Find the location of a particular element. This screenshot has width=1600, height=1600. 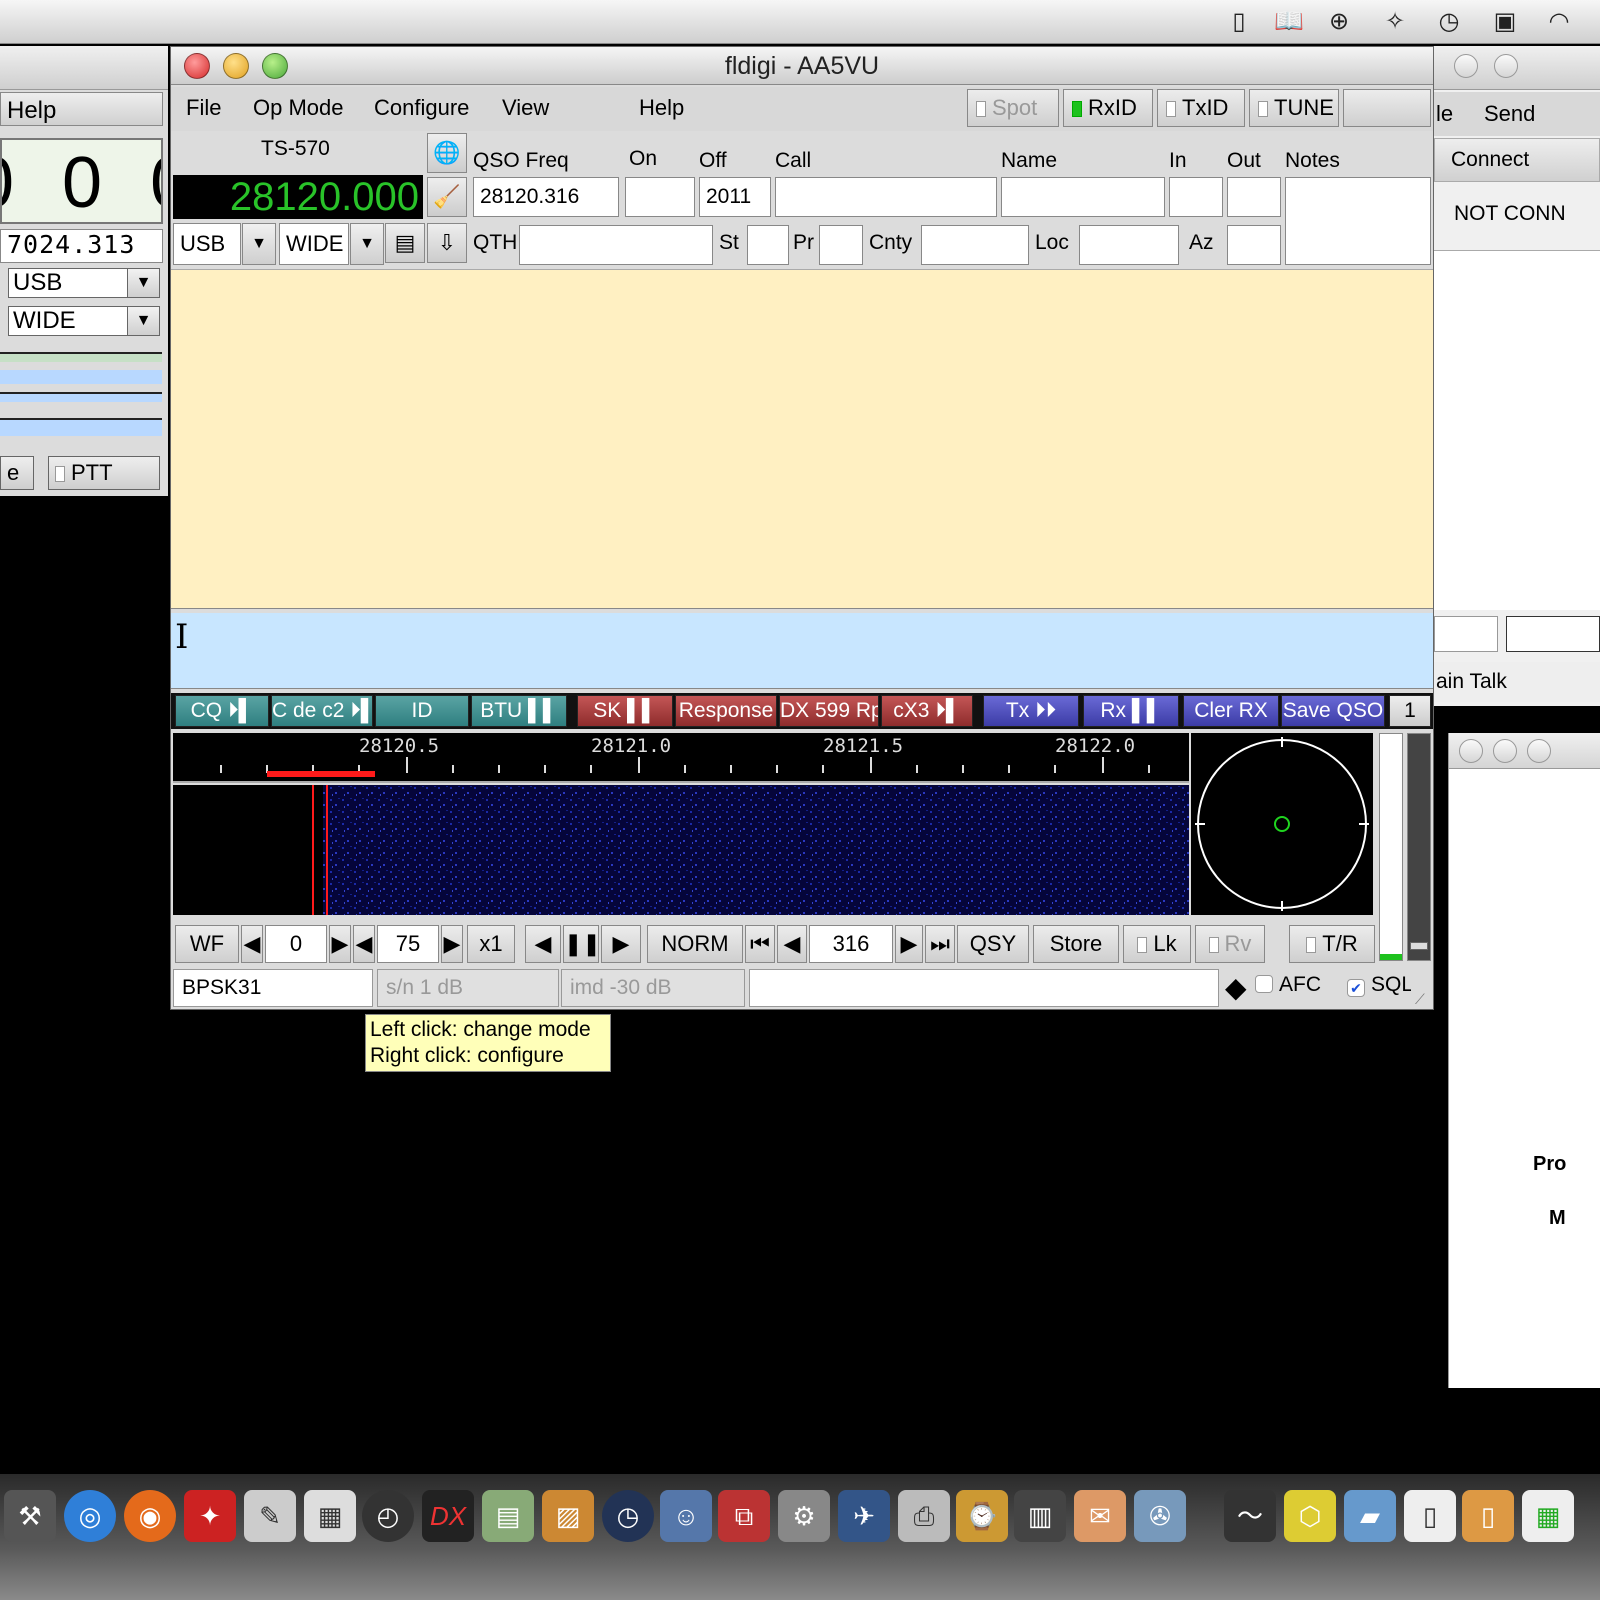

tr-toggle: T/R is located at coordinates (1332, 944).